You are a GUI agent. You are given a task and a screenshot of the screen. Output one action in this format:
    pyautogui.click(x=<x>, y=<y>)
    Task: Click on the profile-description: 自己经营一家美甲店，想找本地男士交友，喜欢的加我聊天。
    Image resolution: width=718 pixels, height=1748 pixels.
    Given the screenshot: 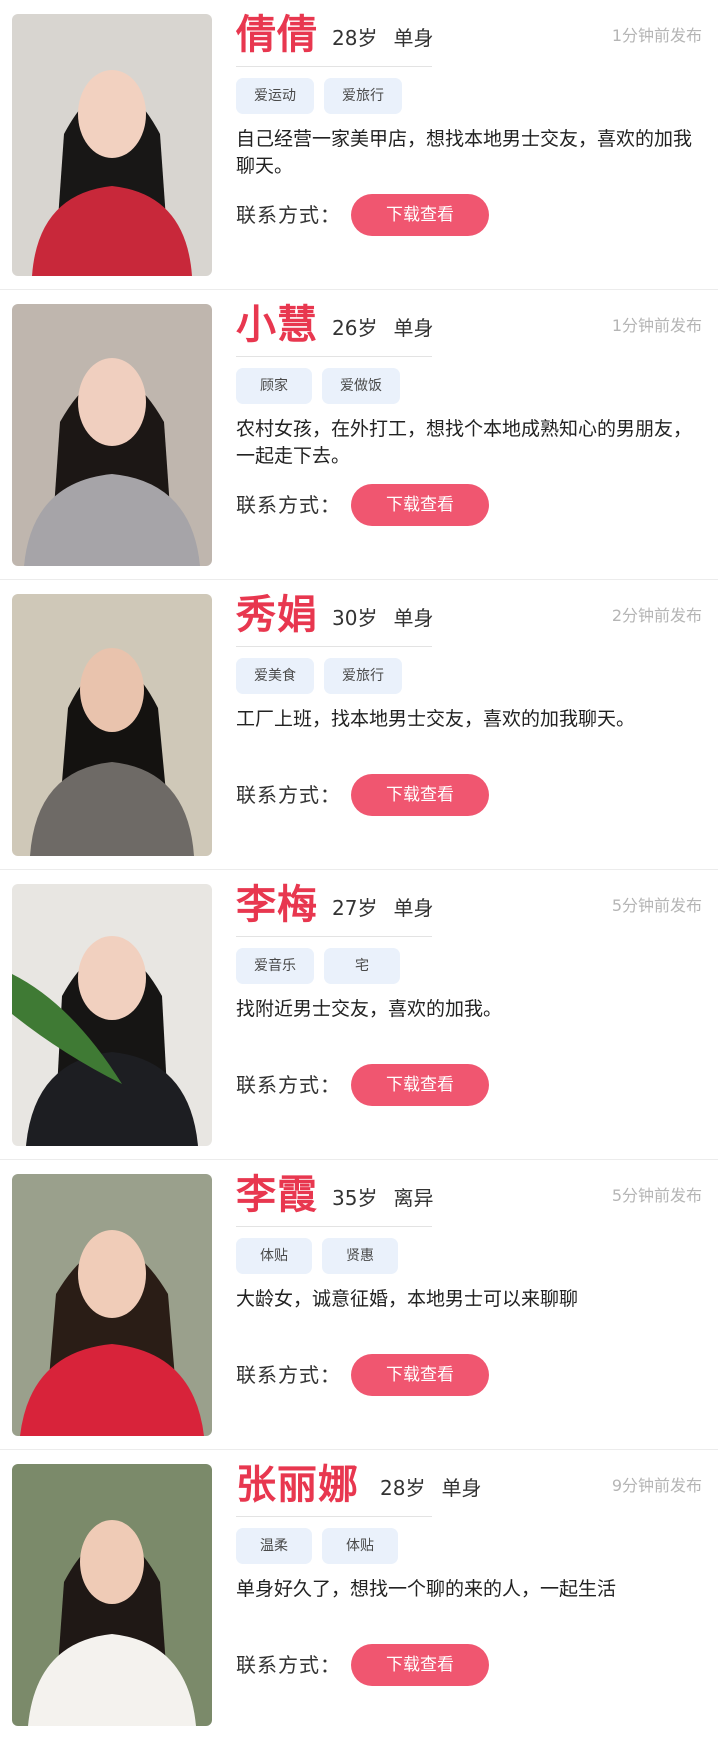 What is the action you would take?
    pyautogui.click(x=464, y=152)
    